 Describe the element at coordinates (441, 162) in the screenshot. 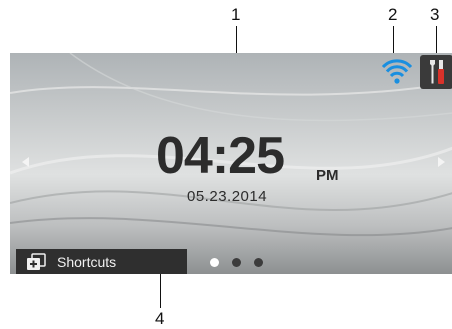

I see `right-arrow-icon` at that location.